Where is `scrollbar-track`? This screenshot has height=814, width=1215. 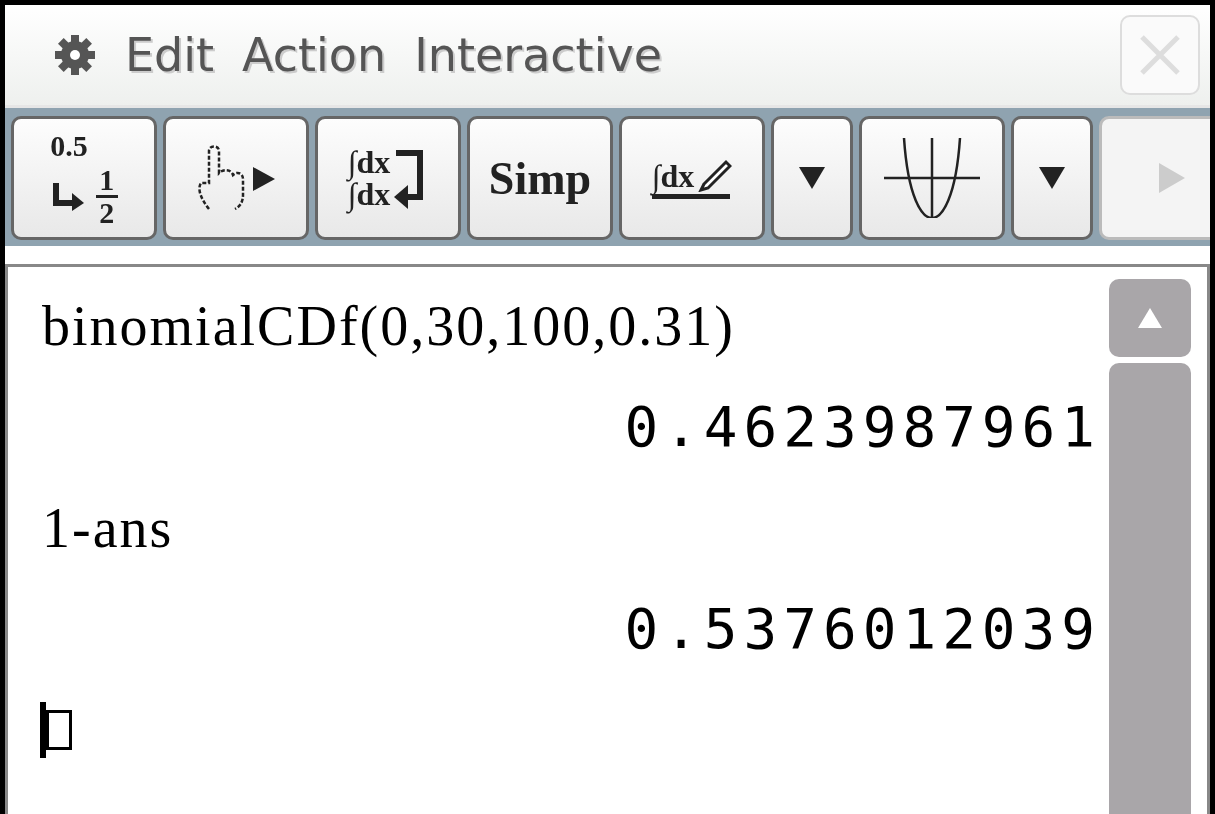 scrollbar-track is located at coordinates (1150, 588).